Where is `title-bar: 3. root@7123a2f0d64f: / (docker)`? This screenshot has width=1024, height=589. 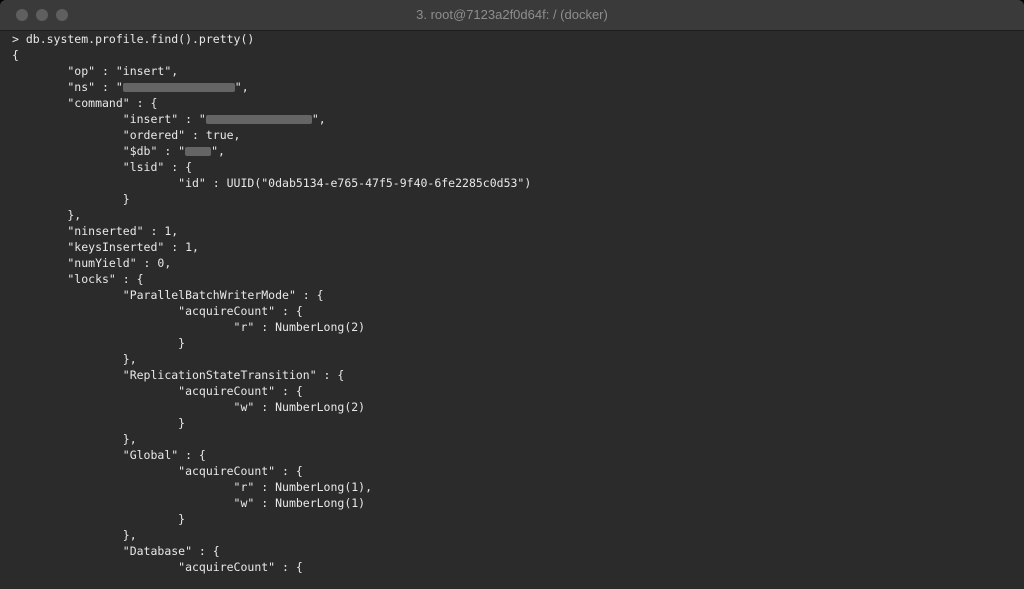
title-bar: 3. root@7123a2f0d64f: / (docker) is located at coordinates (512, 15).